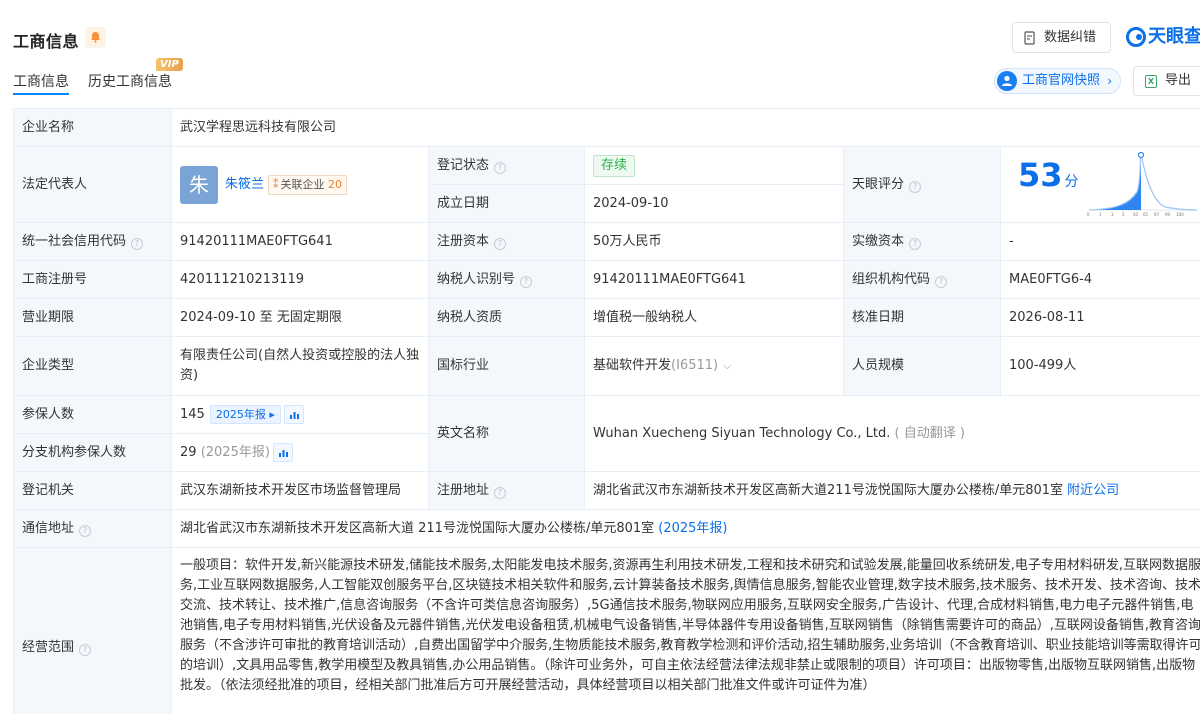 This screenshot has width=1200, height=714. What do you see at coordinates (92, 241) in the screenshot?
I see `label-uscc: 统一社会信用代码?` at bounding box center [92, 241].